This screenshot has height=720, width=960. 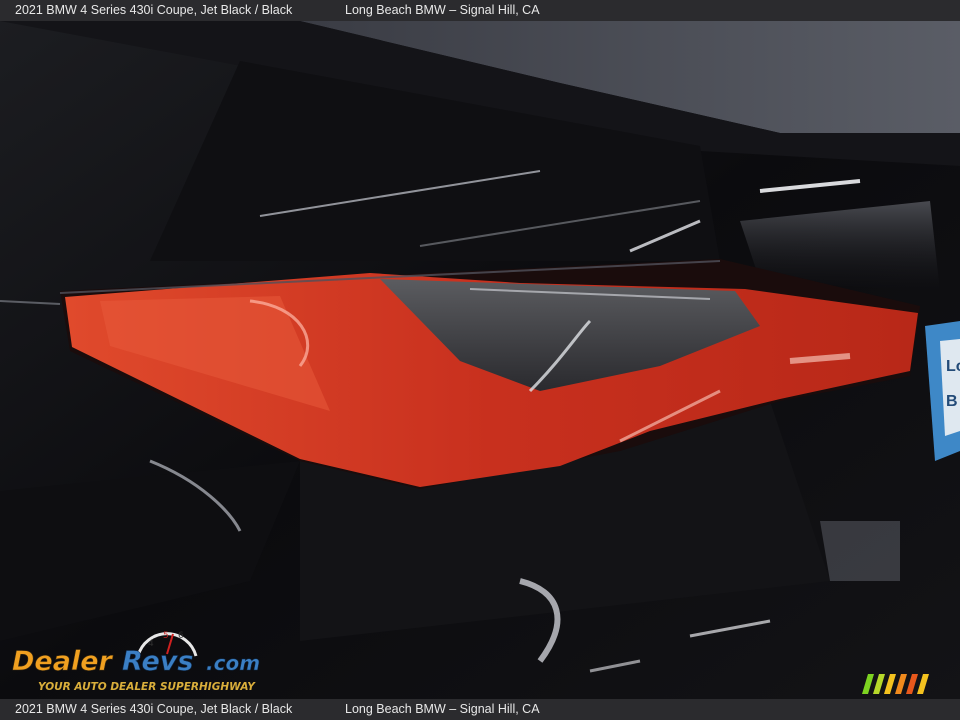 I want to click on svg-text: Revs, so click(x=157, y=661).